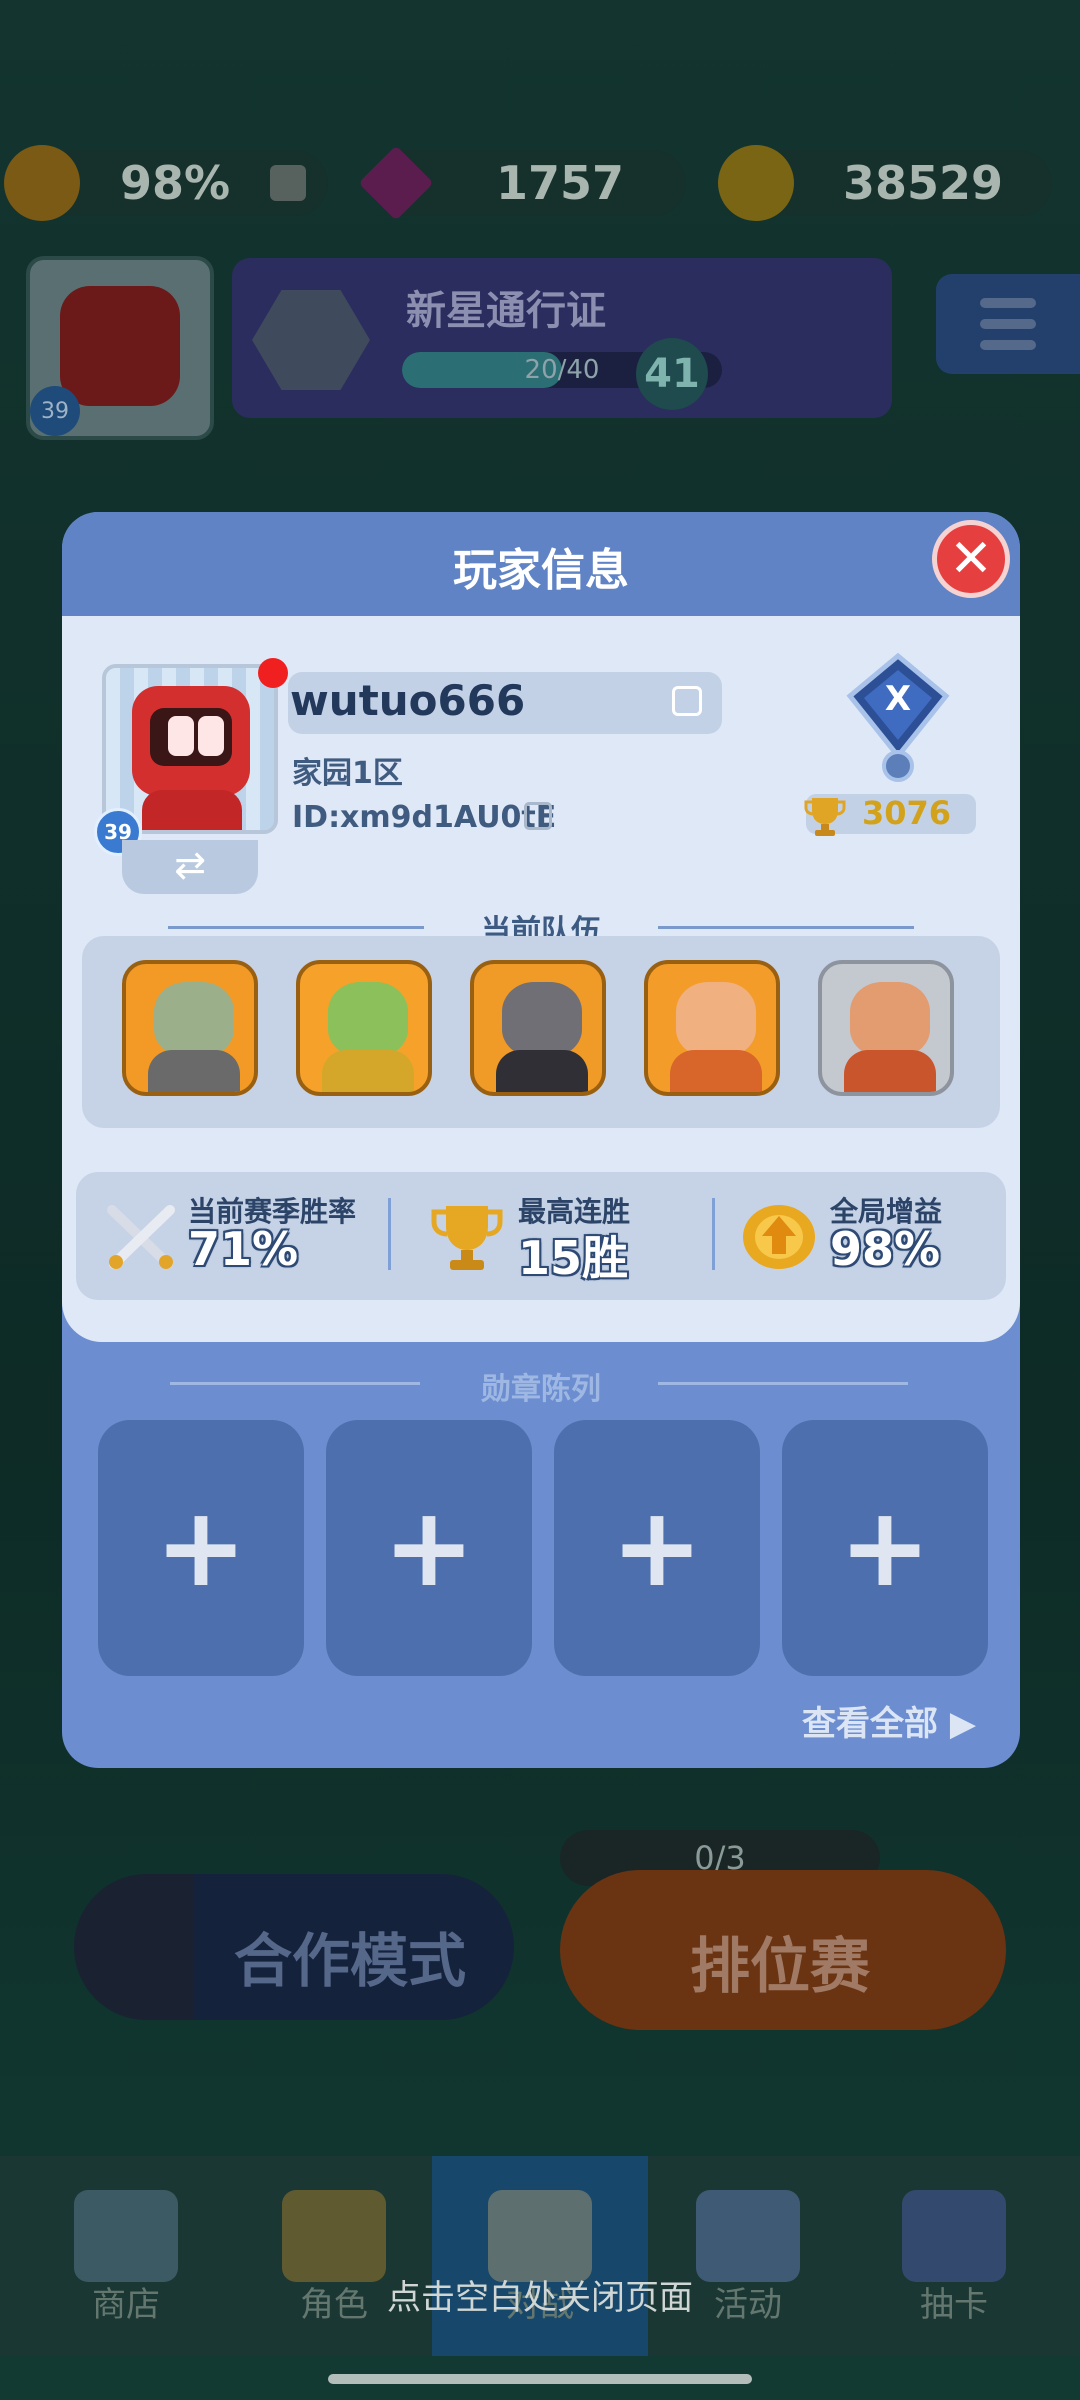 The image size is (1080, 2400). What do you see at coordinates (954, 2236) in the screenshot?
I see `gacha-icon` at bounding box center [954, 2236].